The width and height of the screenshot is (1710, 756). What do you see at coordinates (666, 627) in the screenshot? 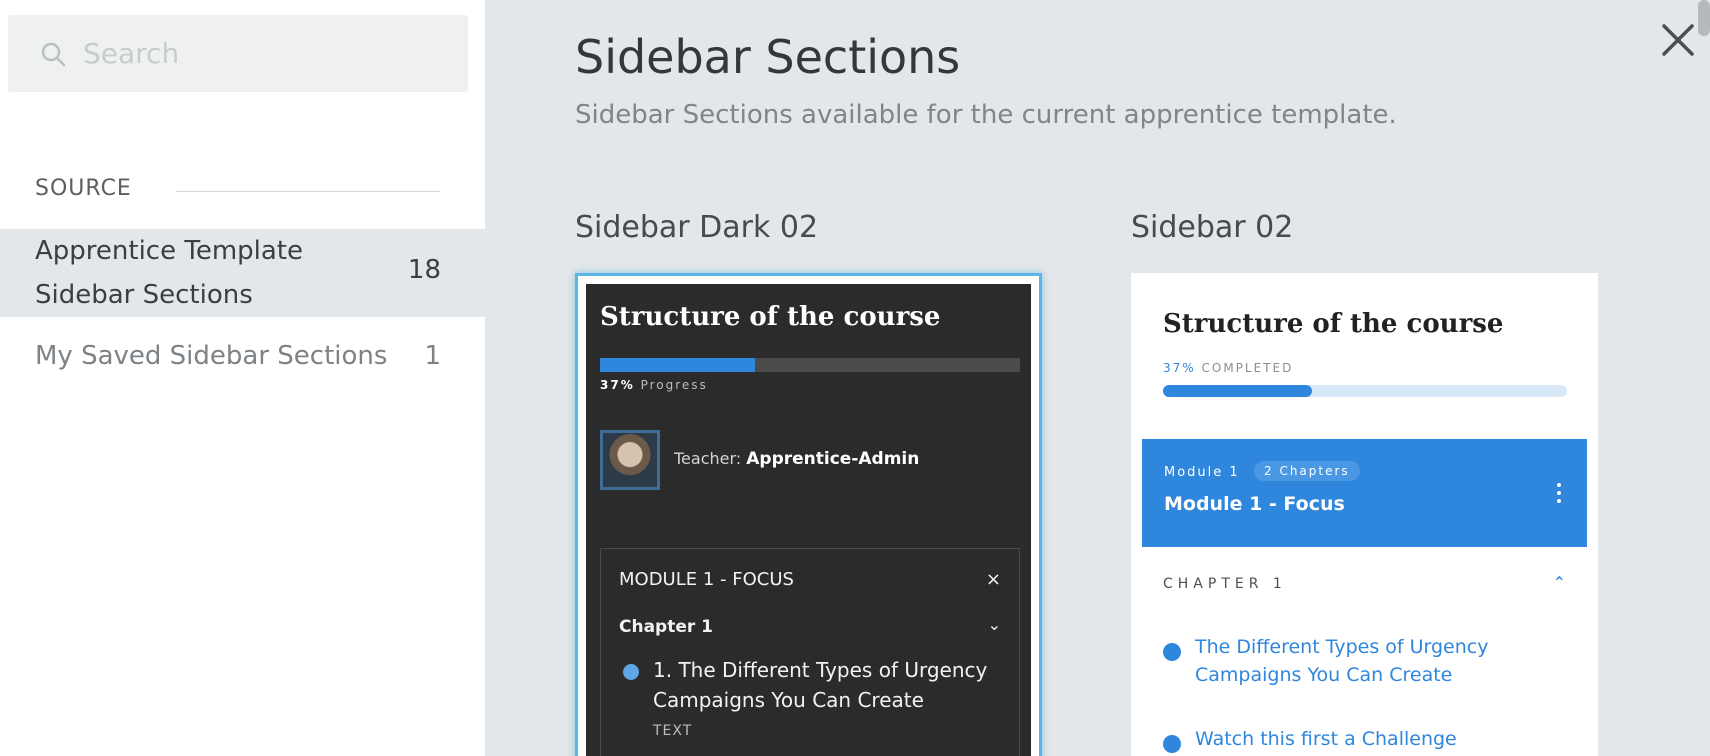
I see `chapter-title: Chapter 1` at bounding box center [666, 627].